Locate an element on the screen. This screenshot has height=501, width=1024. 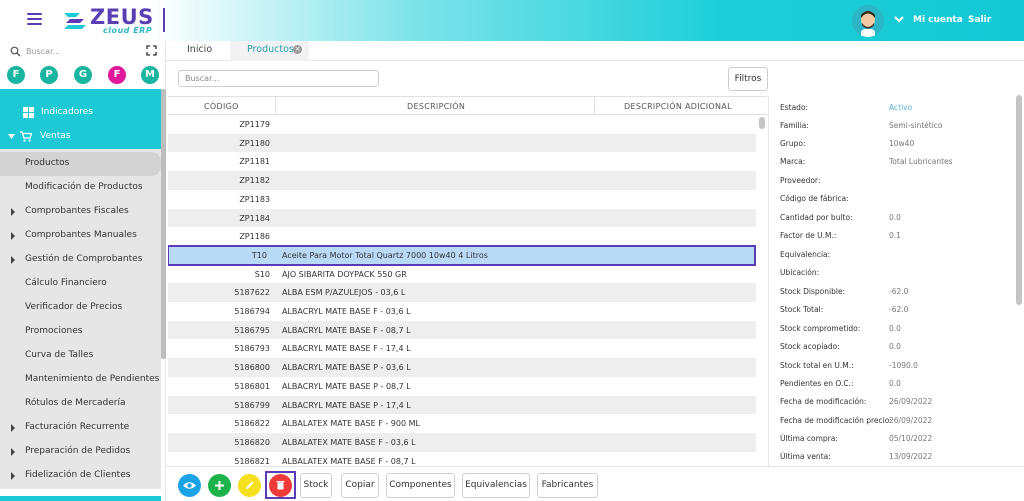
sidebar-item-mantenimiento-pendientes: Mantenimiento de Pendientes is located at coordinates (80, 380).